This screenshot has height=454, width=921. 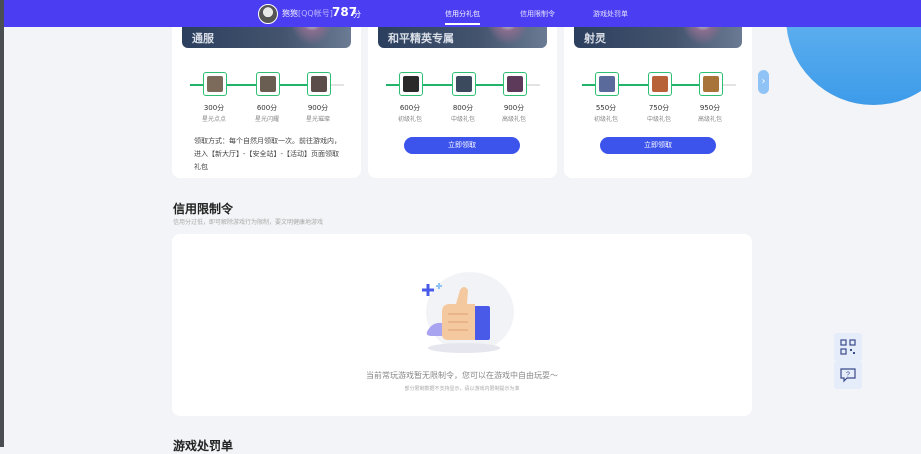 What do you see at coordinates (463, 108) in the screenshot?
I see `reward-points: 800分` at bounding box center [463, 108].